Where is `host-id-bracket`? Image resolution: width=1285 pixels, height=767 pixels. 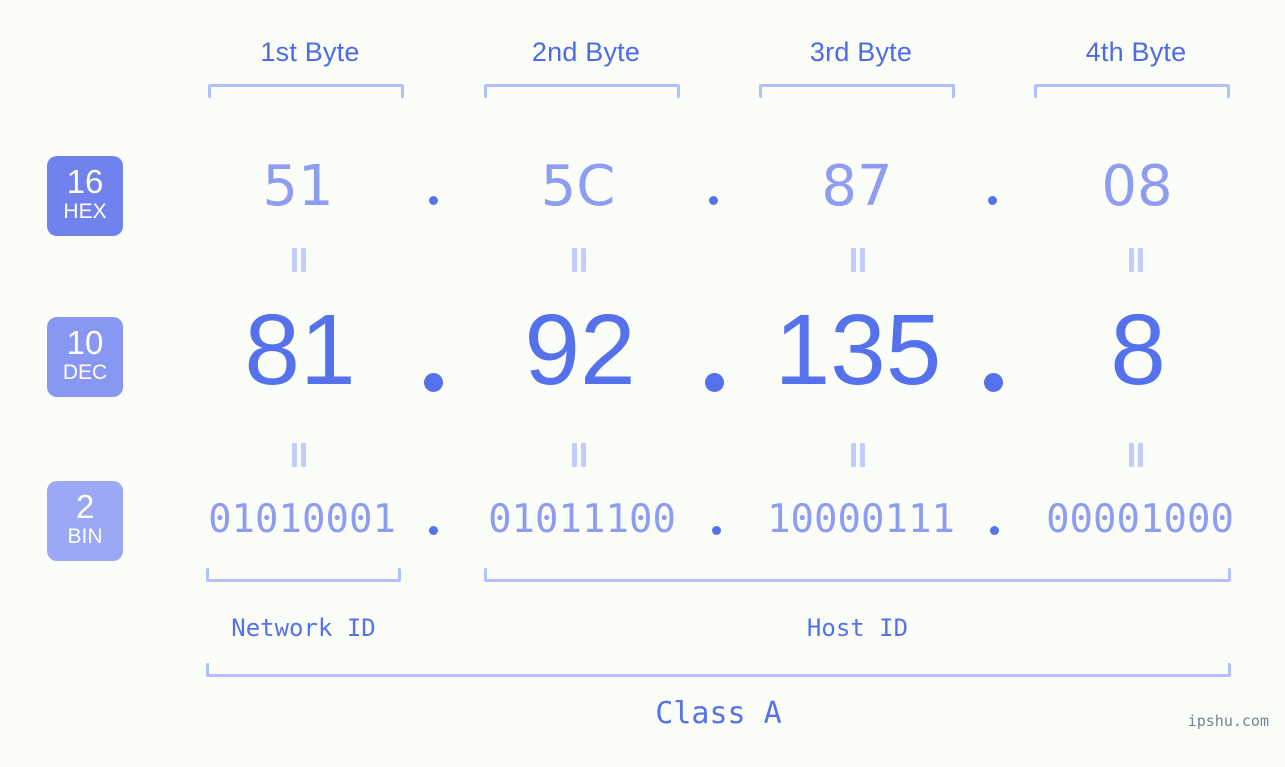
host-id-bracket is located at coordinates (857, 575).